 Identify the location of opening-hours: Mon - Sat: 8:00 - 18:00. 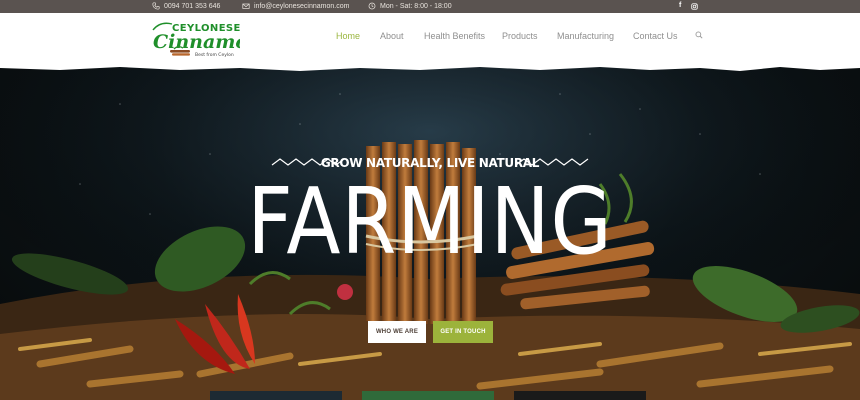
(410, 6).